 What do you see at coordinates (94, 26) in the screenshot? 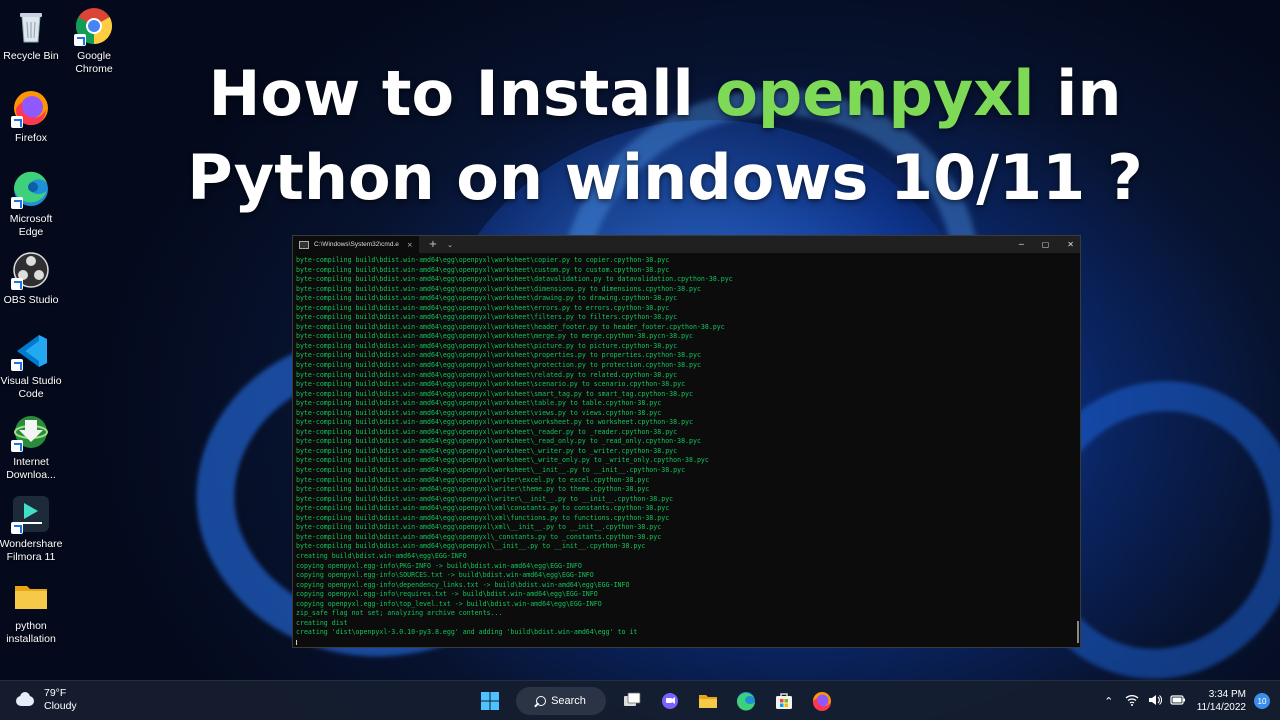
I see `chrome-icon` at bounding box center [94, 26].